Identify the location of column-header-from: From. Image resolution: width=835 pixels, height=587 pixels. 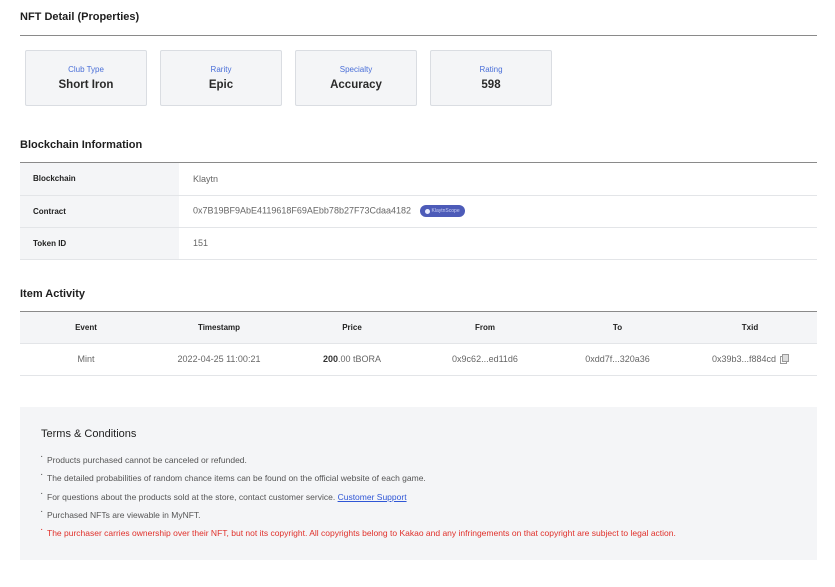
(485, 328).